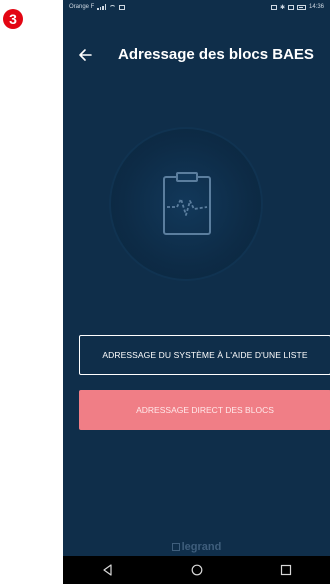 The width and height of the screenshot is (330, 584). I want to click on vibrate-icon, so click(290, 7).